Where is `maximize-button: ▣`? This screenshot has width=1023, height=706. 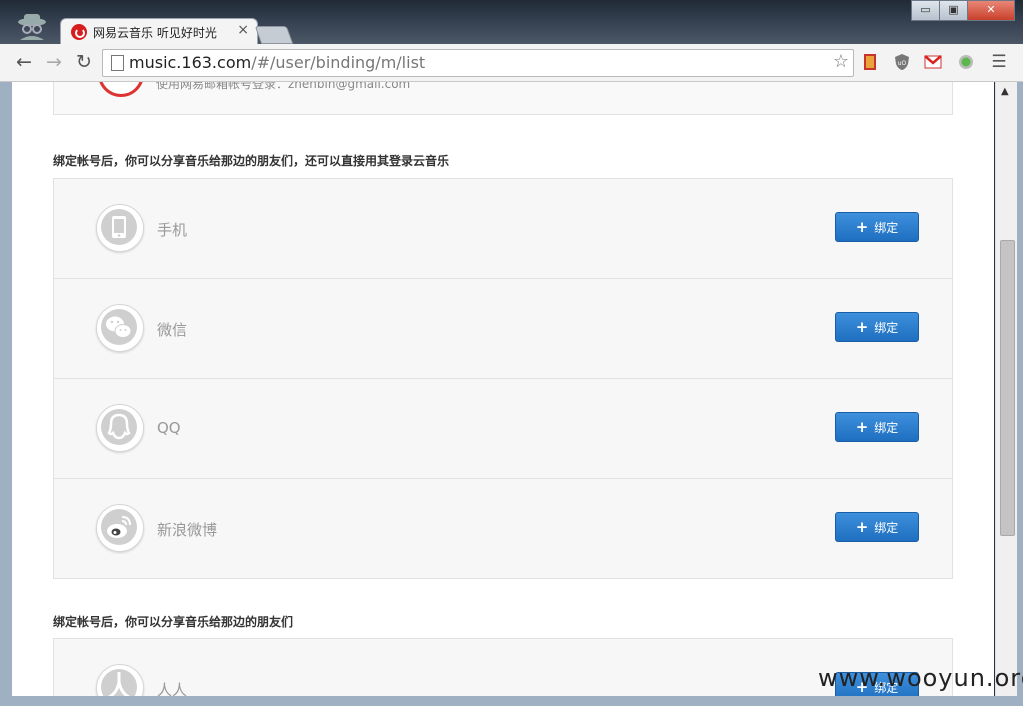
maximize-button: ▣ is located at coordinates (953, 10).